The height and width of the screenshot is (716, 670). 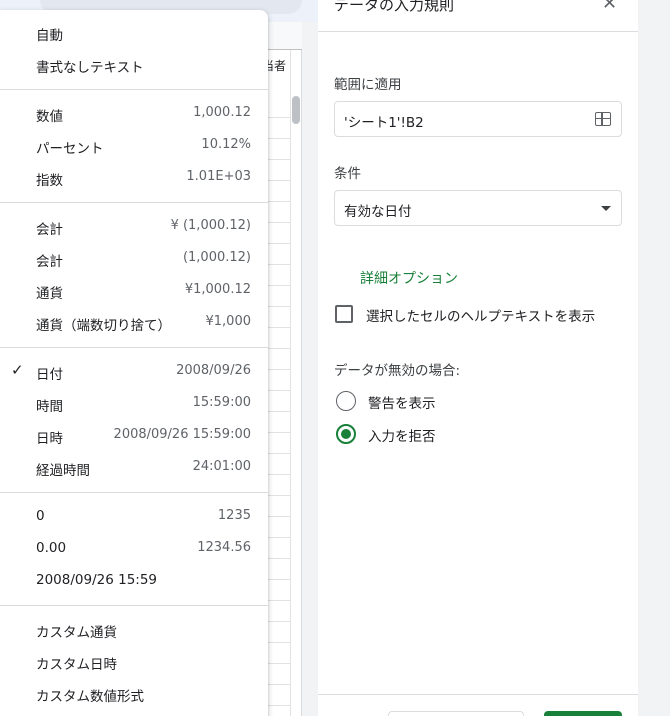 What do you see at coordinates (49, 117) in the screenshot?
I see `menu-item-label: 数値` at bounding box center [49, 117].